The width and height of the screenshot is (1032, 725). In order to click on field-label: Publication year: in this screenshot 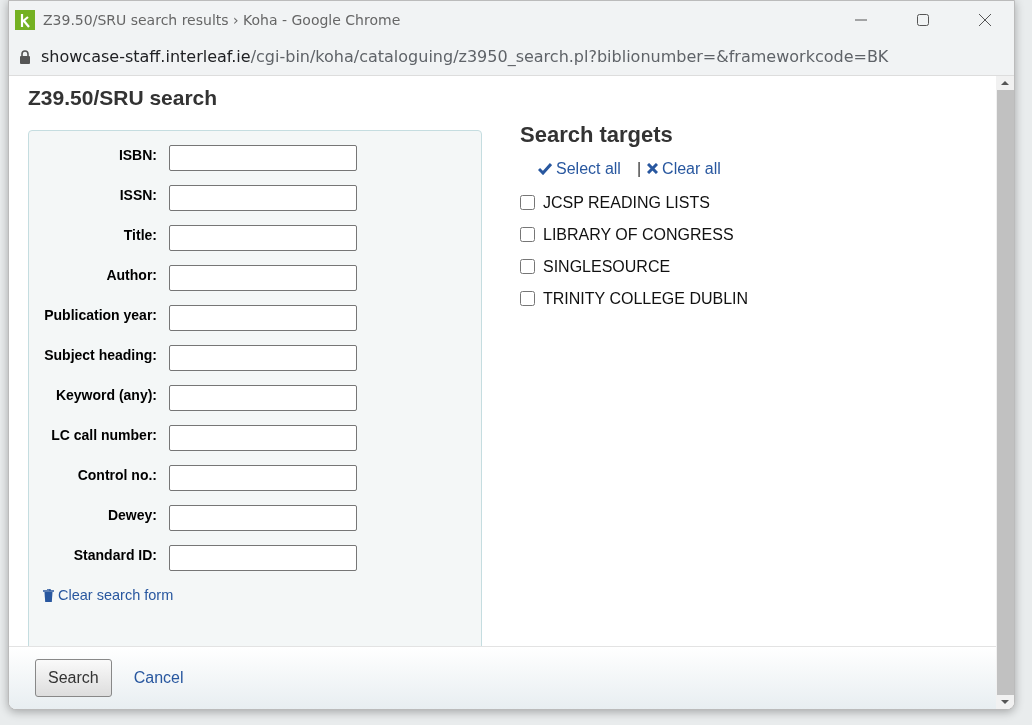, I will do `click(100, 314)`.